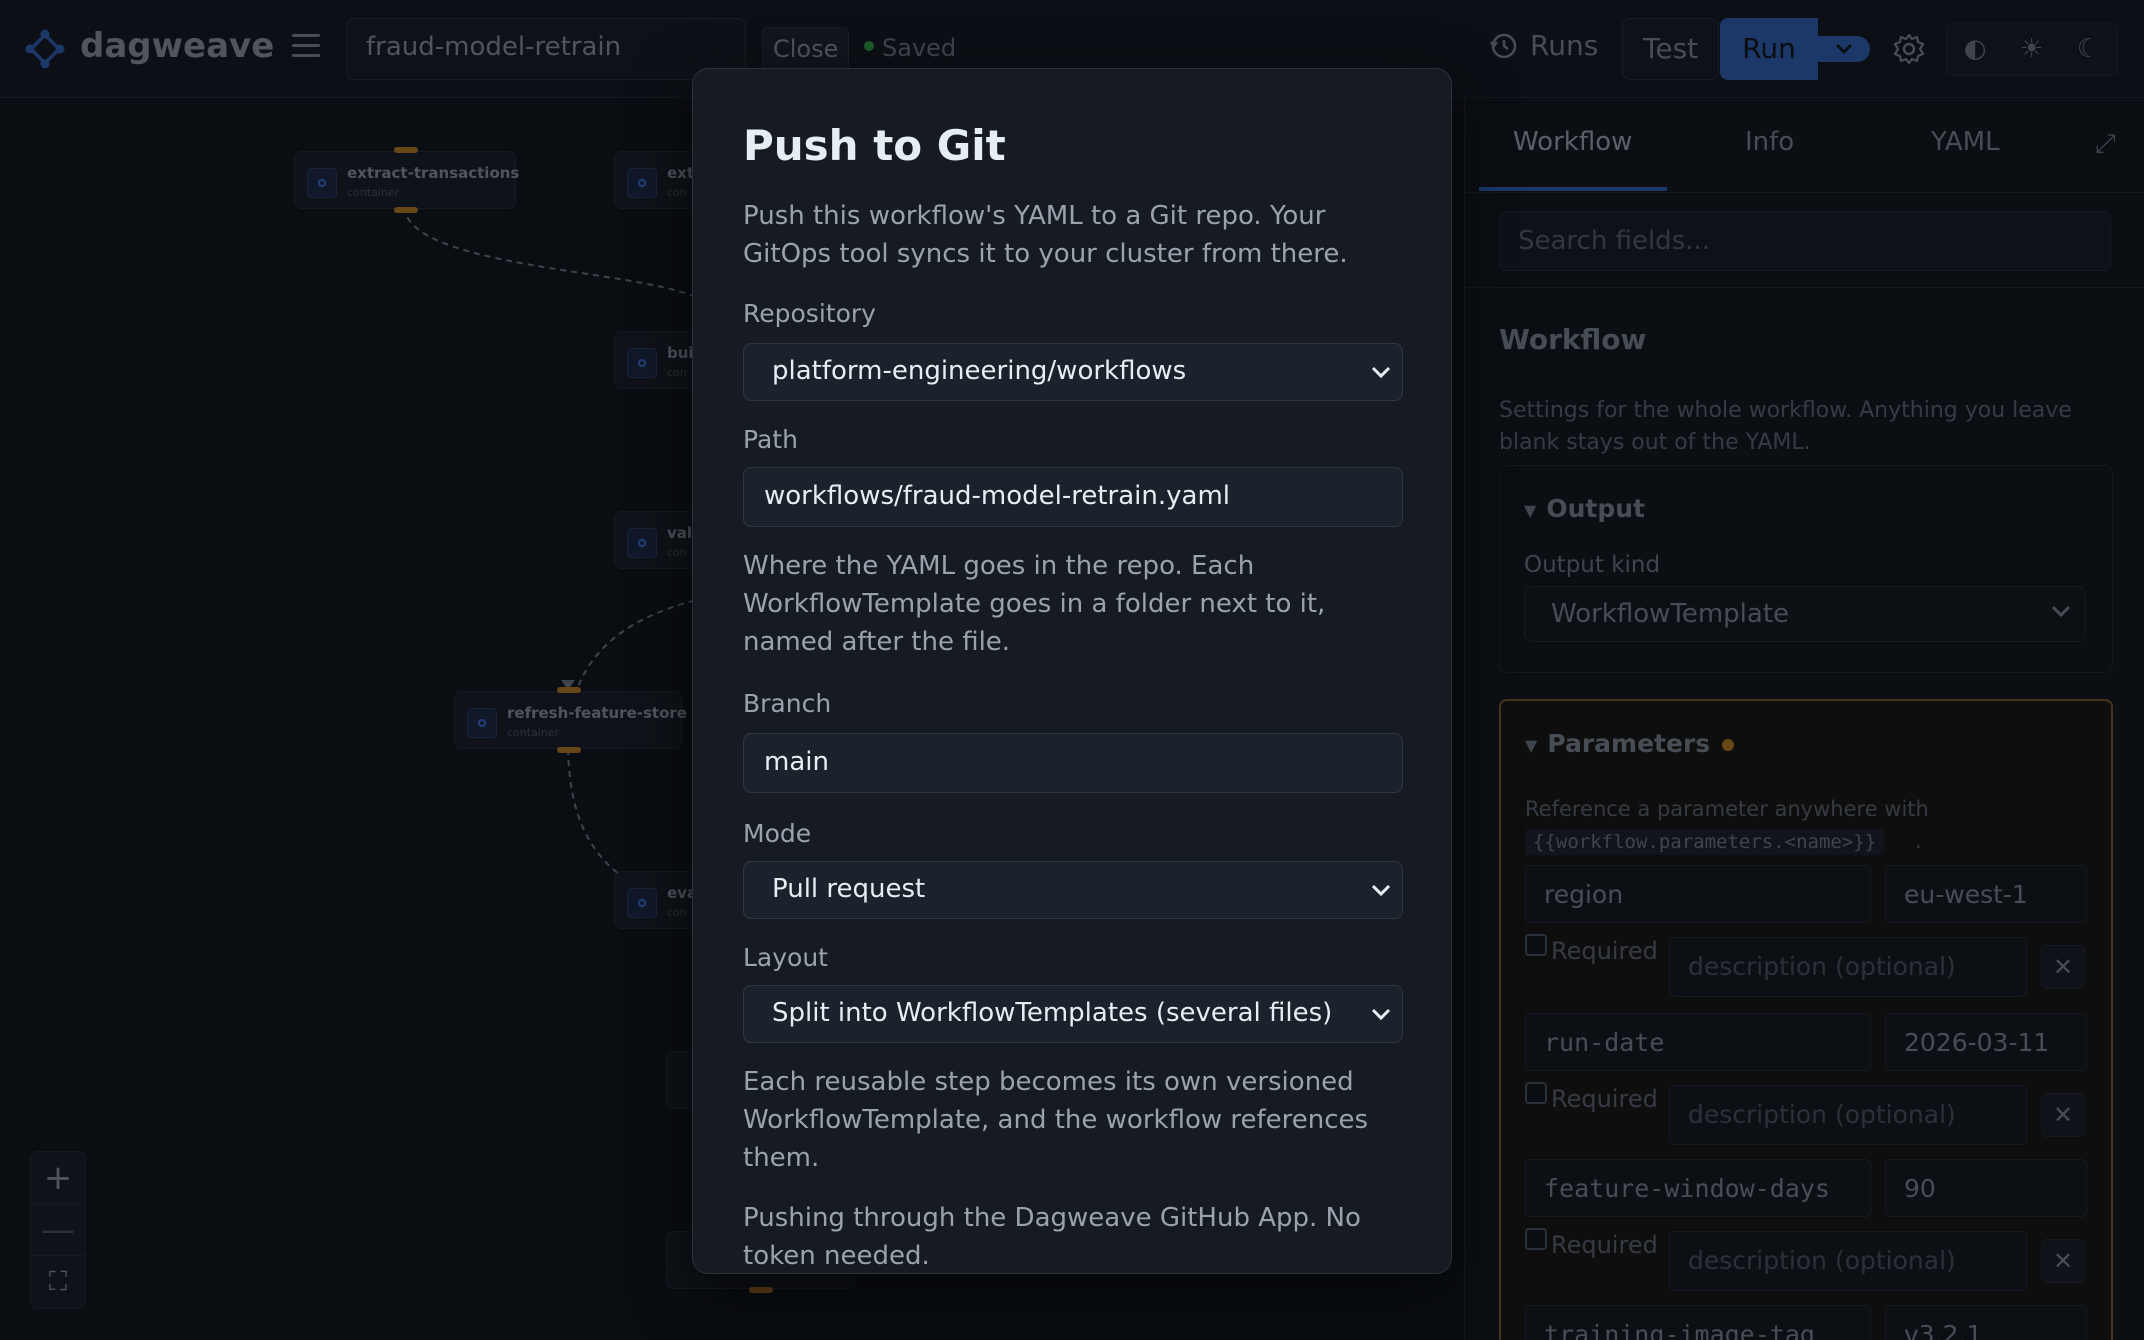  What do you see at coordinates (809, 313) in the screenshot?
I see `repository-label: Repository` at bounding box center [809, 313].